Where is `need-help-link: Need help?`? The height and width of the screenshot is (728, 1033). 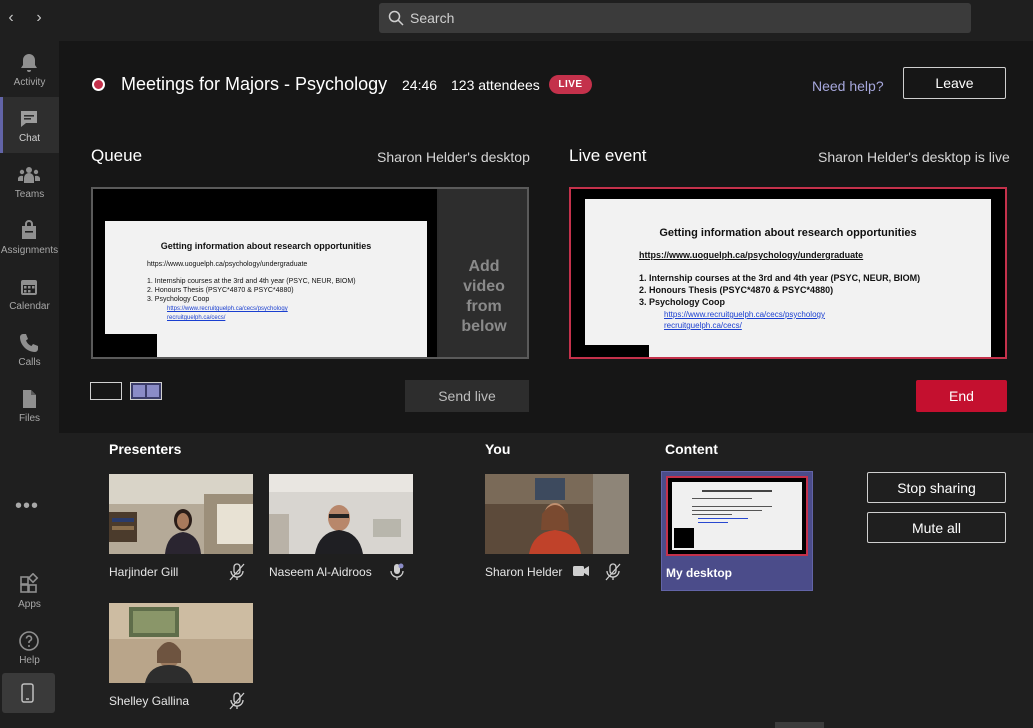
need-help-link: Need help? is located at coordinates (848, 86).